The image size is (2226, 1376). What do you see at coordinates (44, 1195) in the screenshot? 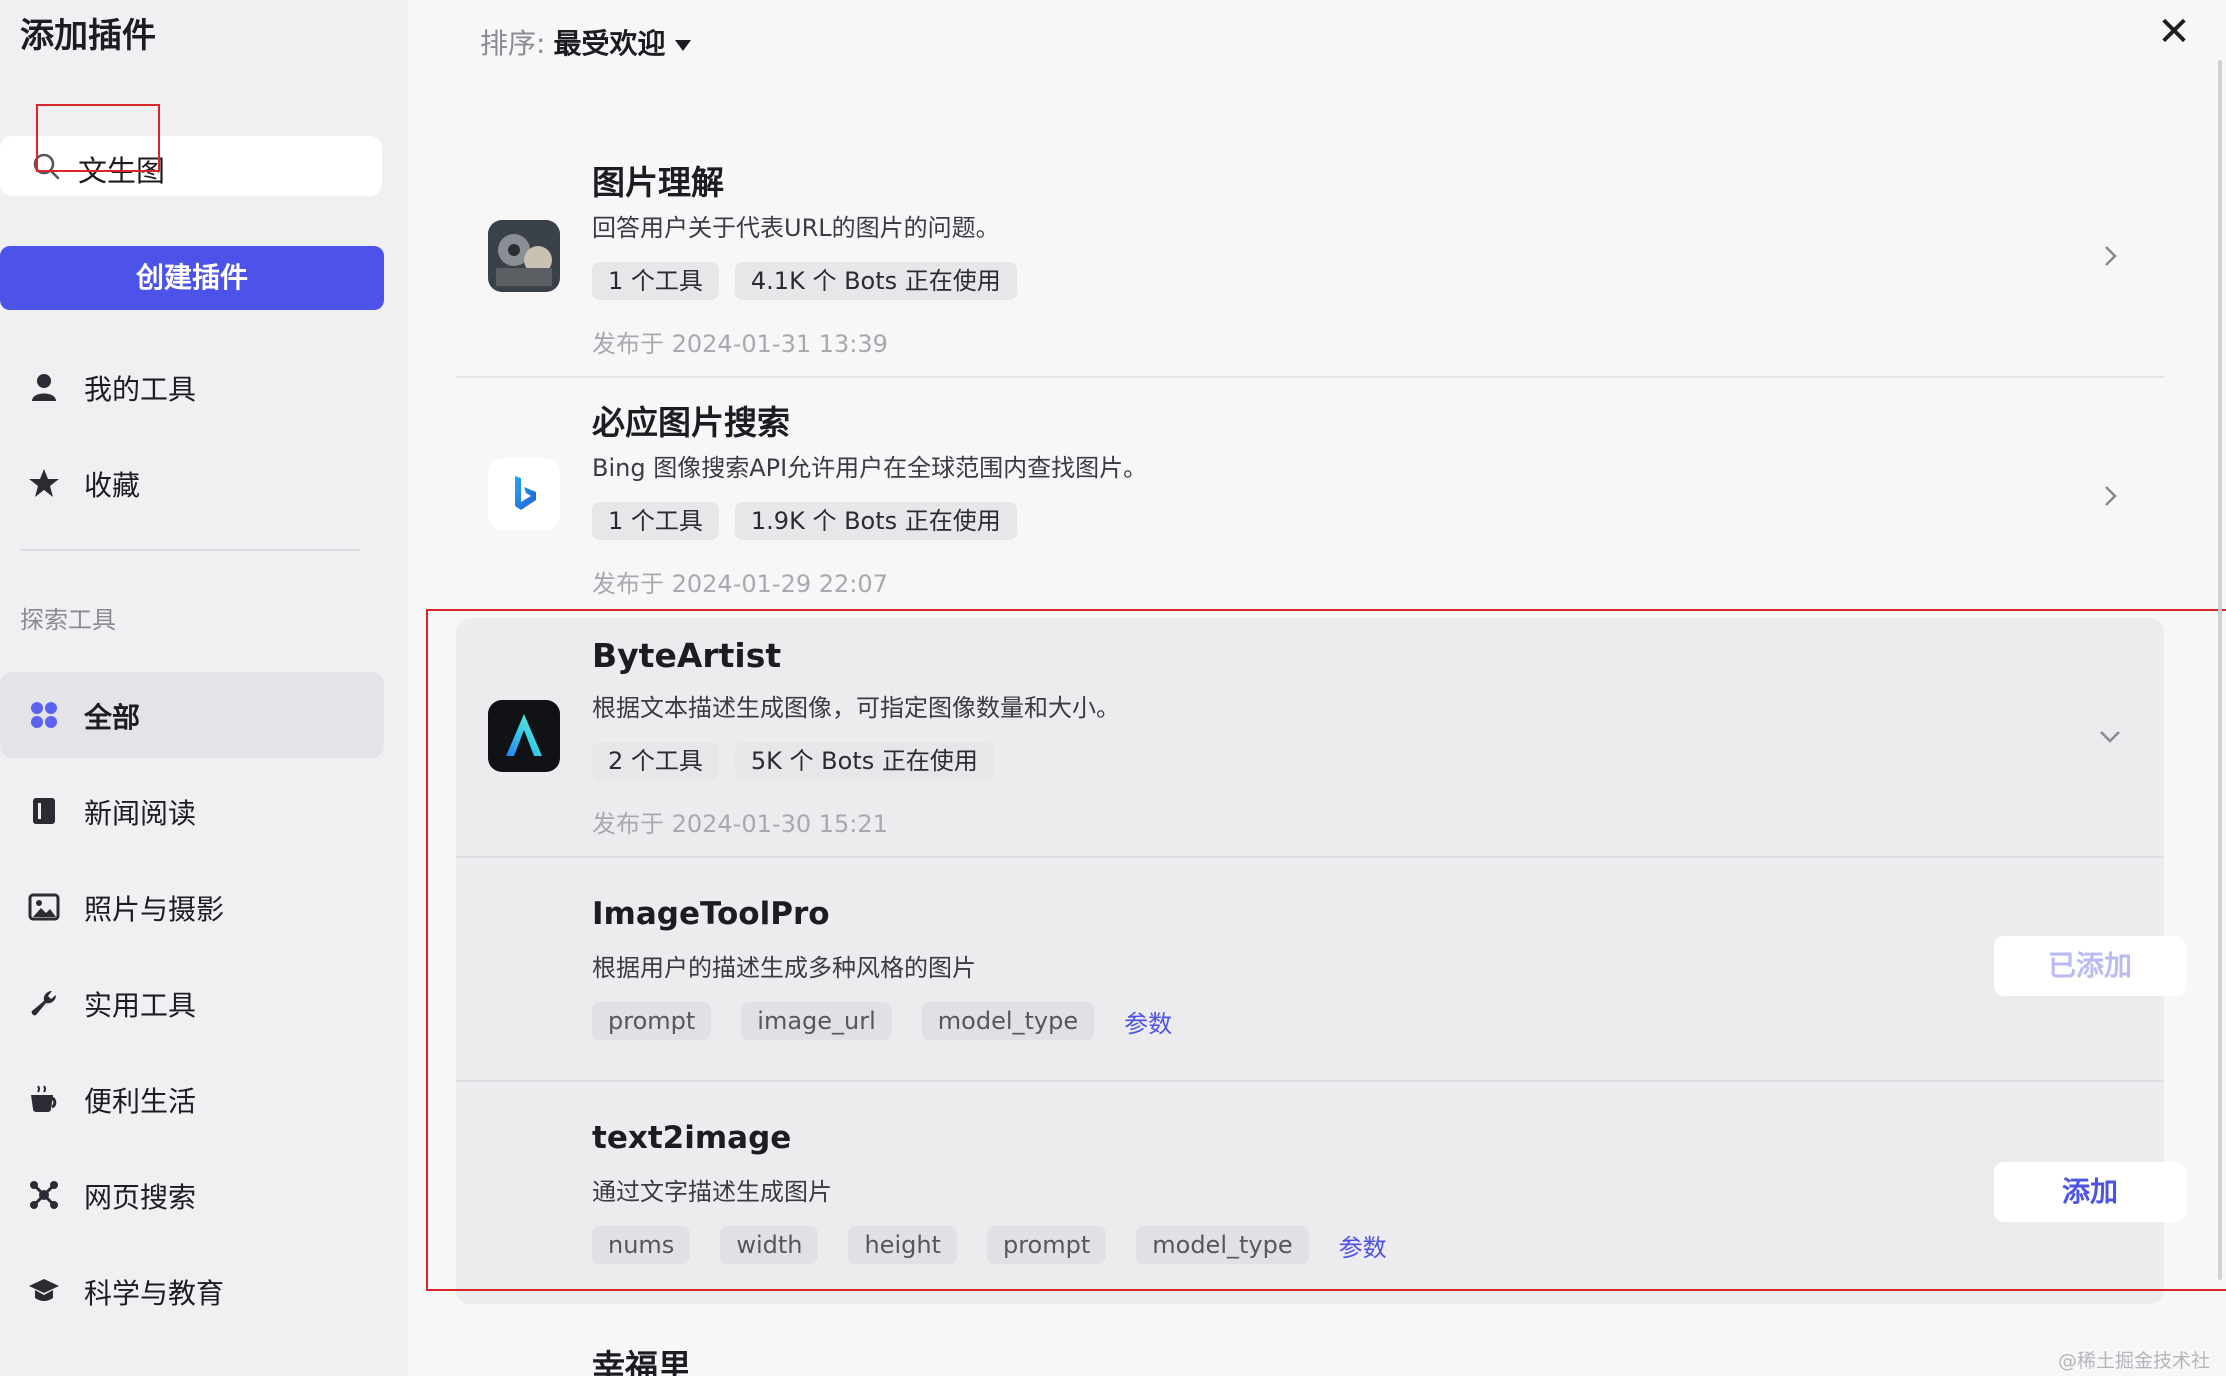
I see `network-icon` at bounding box center [44, 1195].